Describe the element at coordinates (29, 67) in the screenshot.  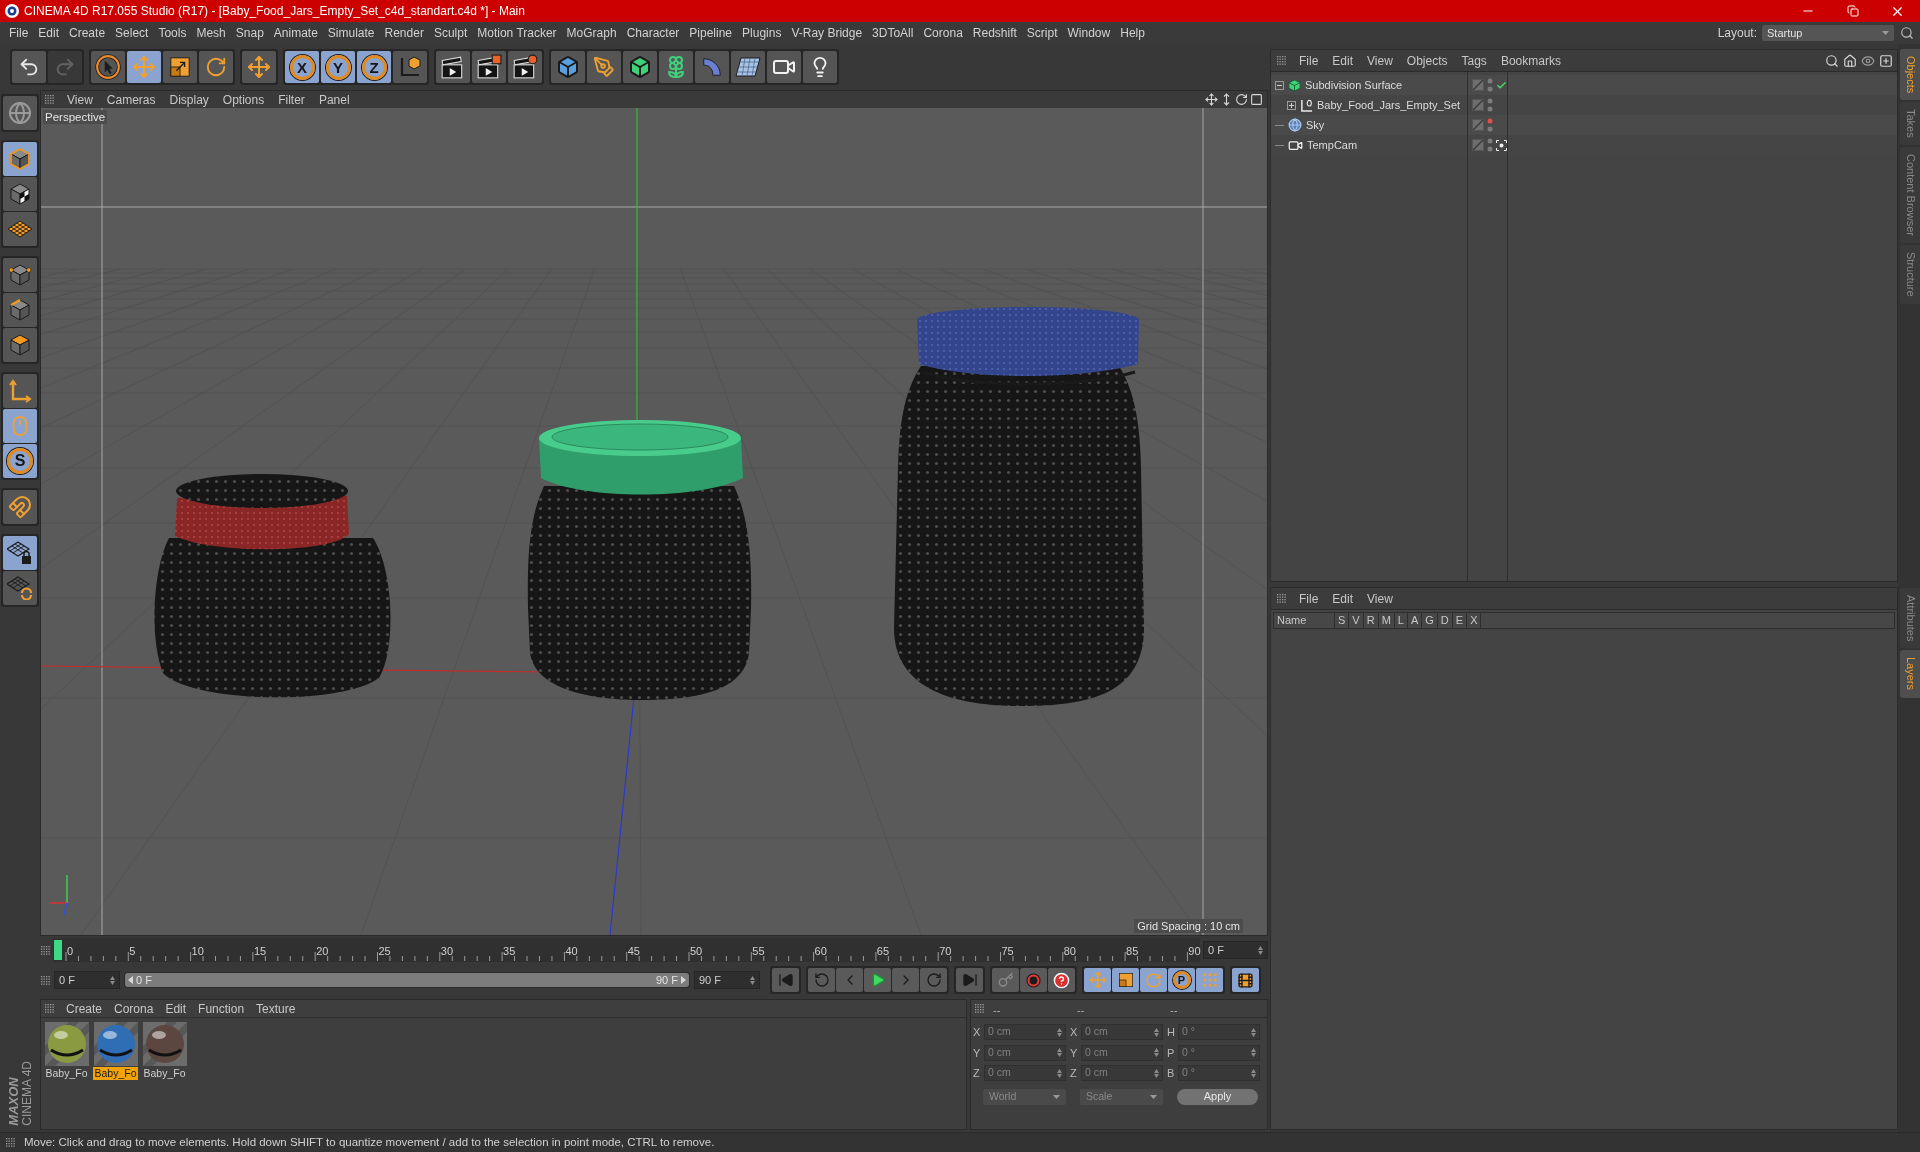
I see `undo-button` at that location.